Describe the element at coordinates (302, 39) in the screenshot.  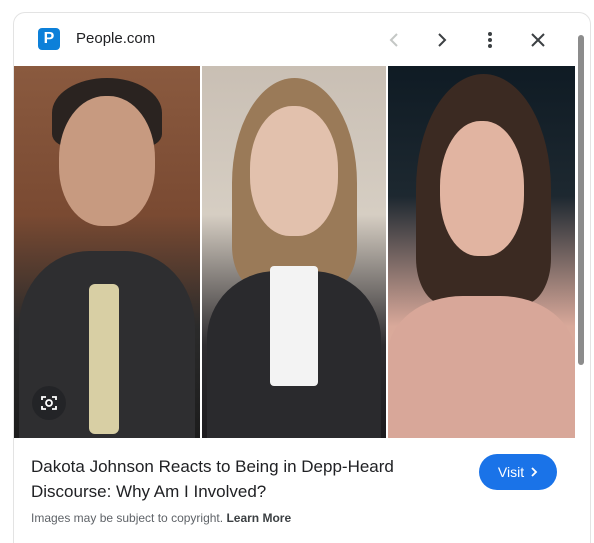
I see `preview-header: P People.com` at that location.